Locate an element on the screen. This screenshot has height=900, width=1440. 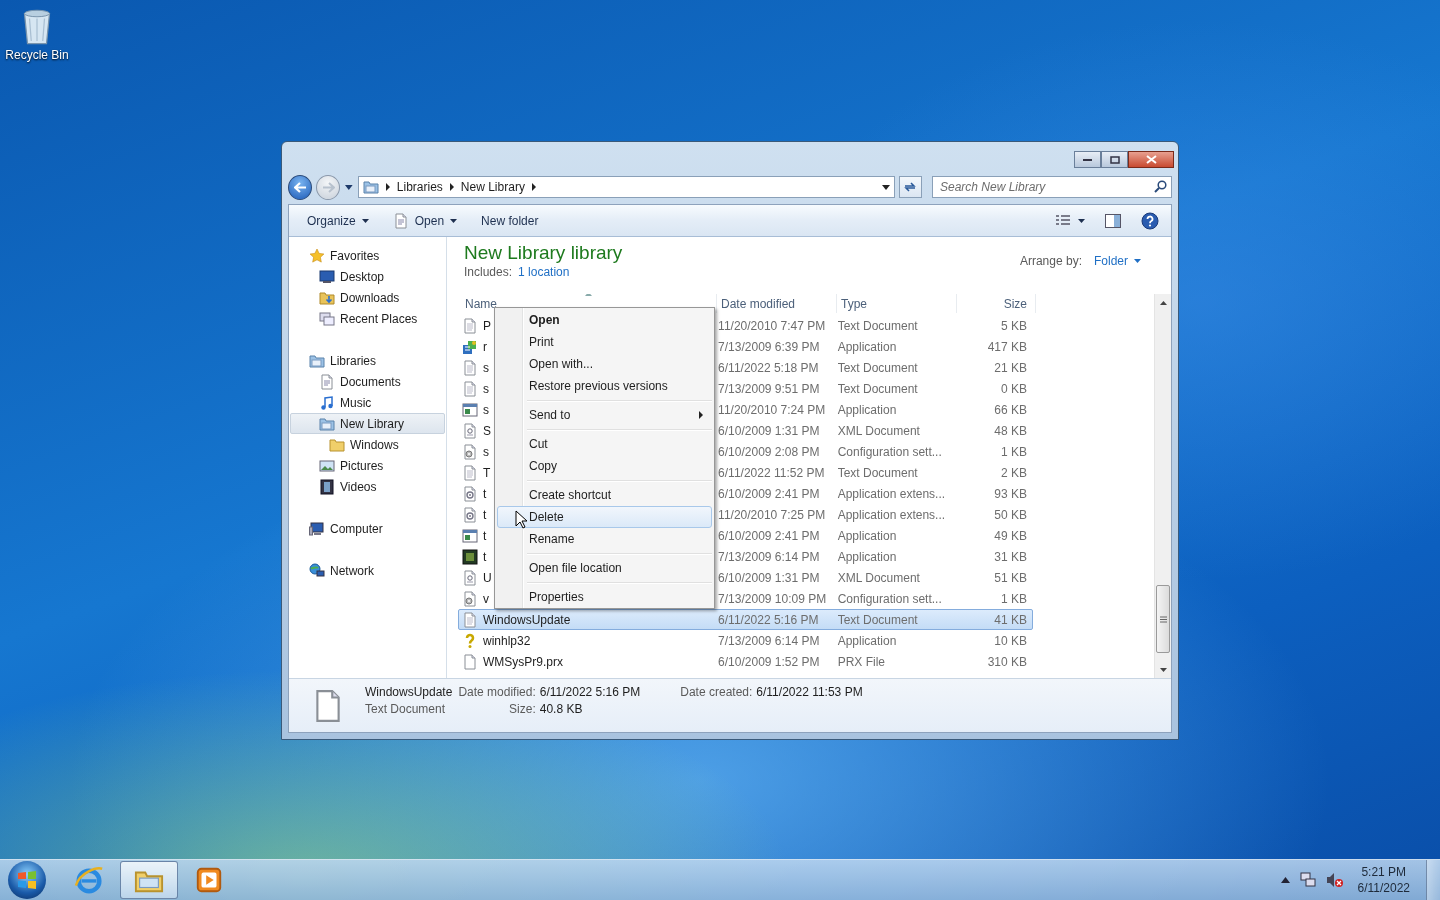
document-icon is located at coordinates (327, 381).